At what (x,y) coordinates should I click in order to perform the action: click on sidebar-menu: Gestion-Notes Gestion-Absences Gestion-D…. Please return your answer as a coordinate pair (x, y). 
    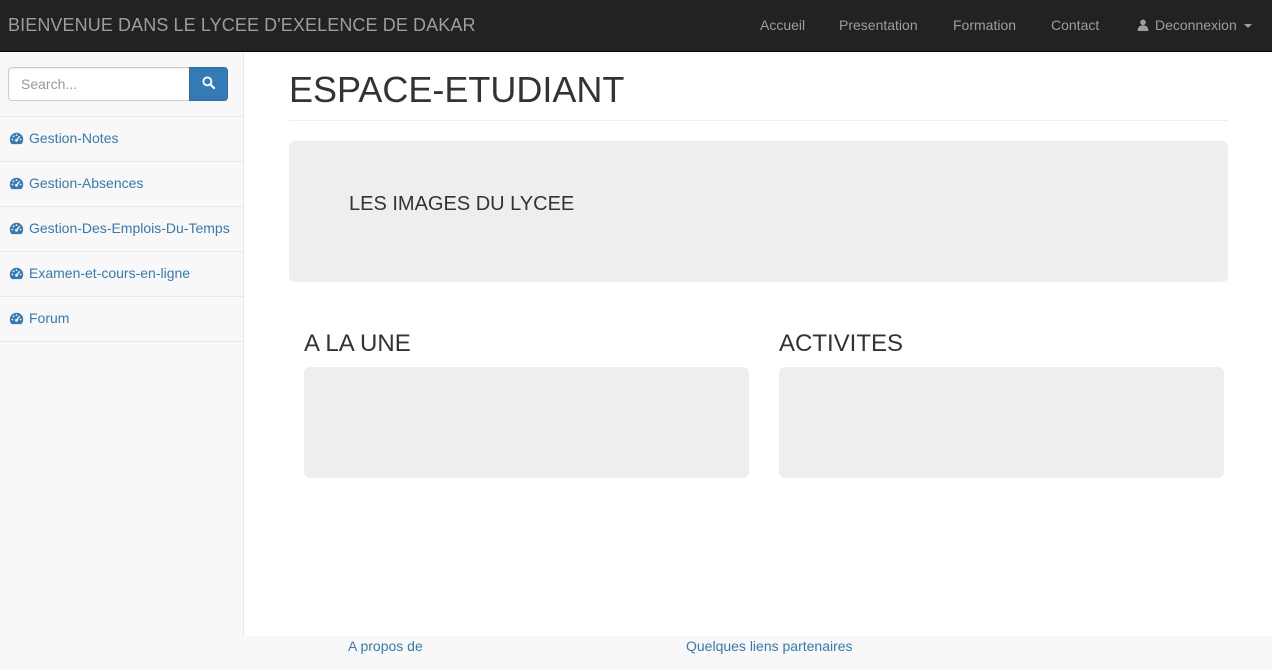
    Looking at the image, I should click on (121, 229).